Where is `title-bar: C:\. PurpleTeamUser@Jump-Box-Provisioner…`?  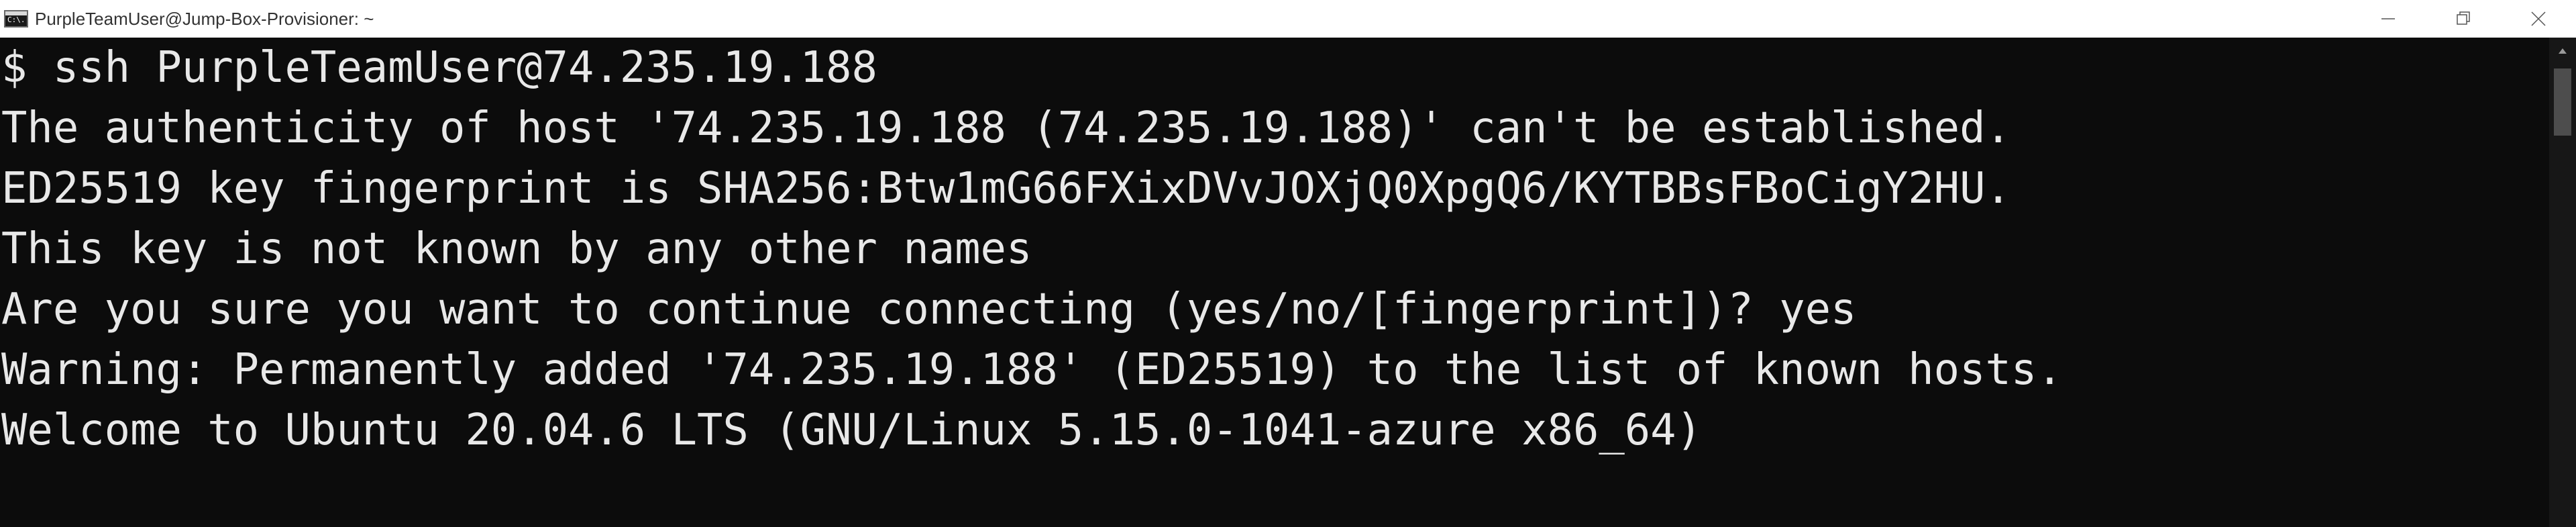 title-bar: C:\. PurpleTeamUser@Jump-Box-Provisioner… is located at coordinates (1288, 19).